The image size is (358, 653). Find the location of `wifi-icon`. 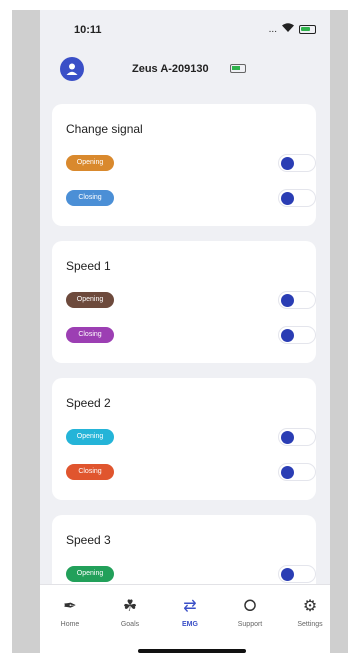

wifi-icon is located at coordinates (288, 29).